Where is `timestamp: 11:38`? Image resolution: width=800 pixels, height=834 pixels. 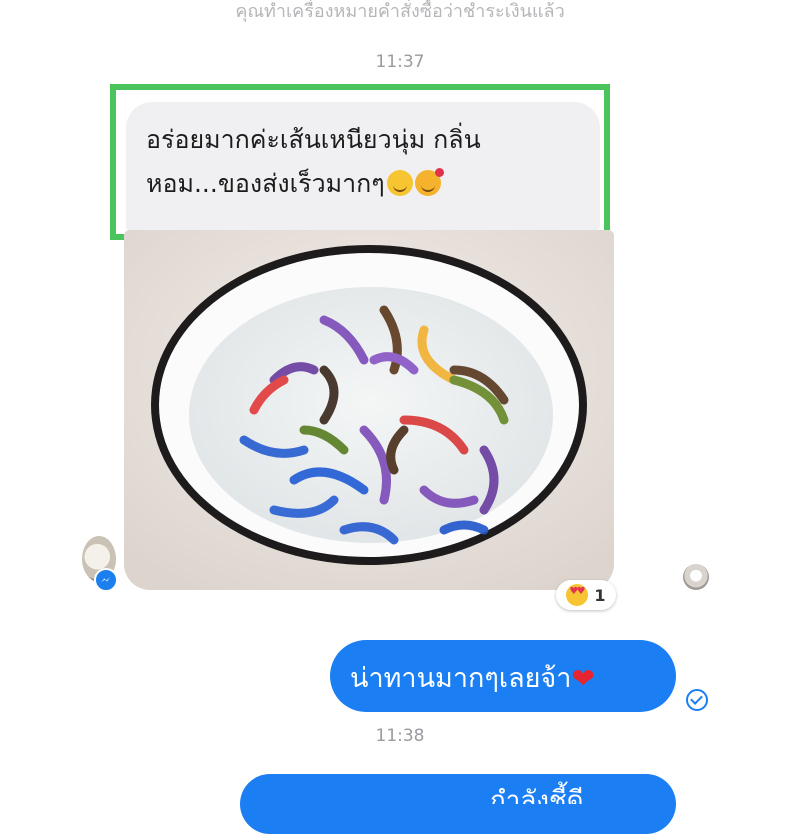
timestamp: 11:38 is located at coordinates (400, 736).